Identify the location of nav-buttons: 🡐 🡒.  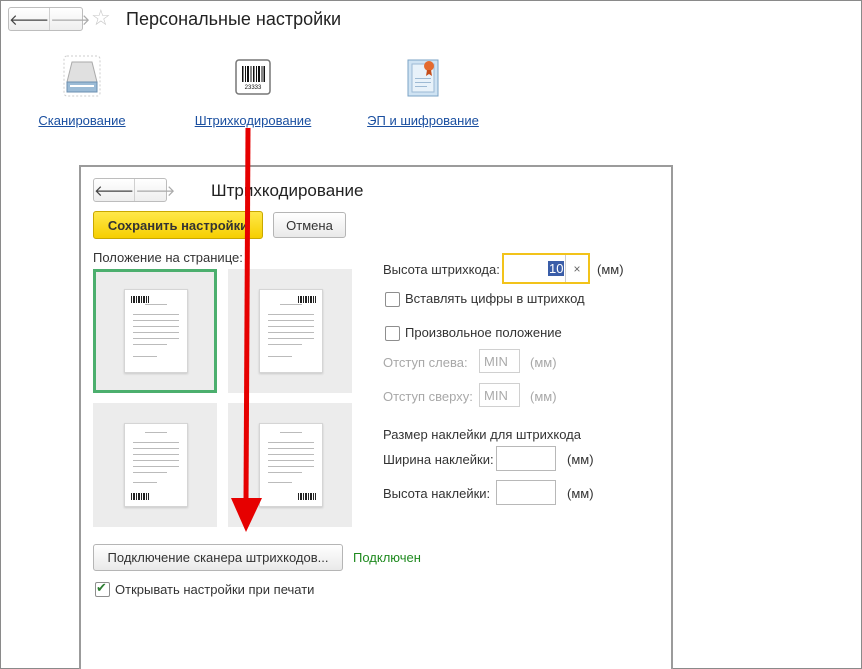
(49, 19).